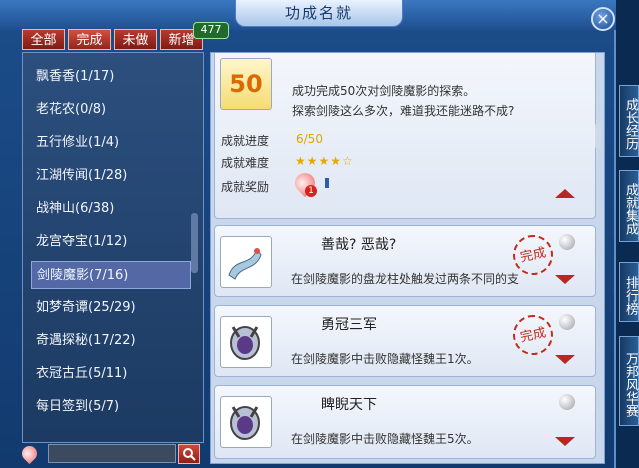  I want to click on dragon-icon, so click(246, 262).